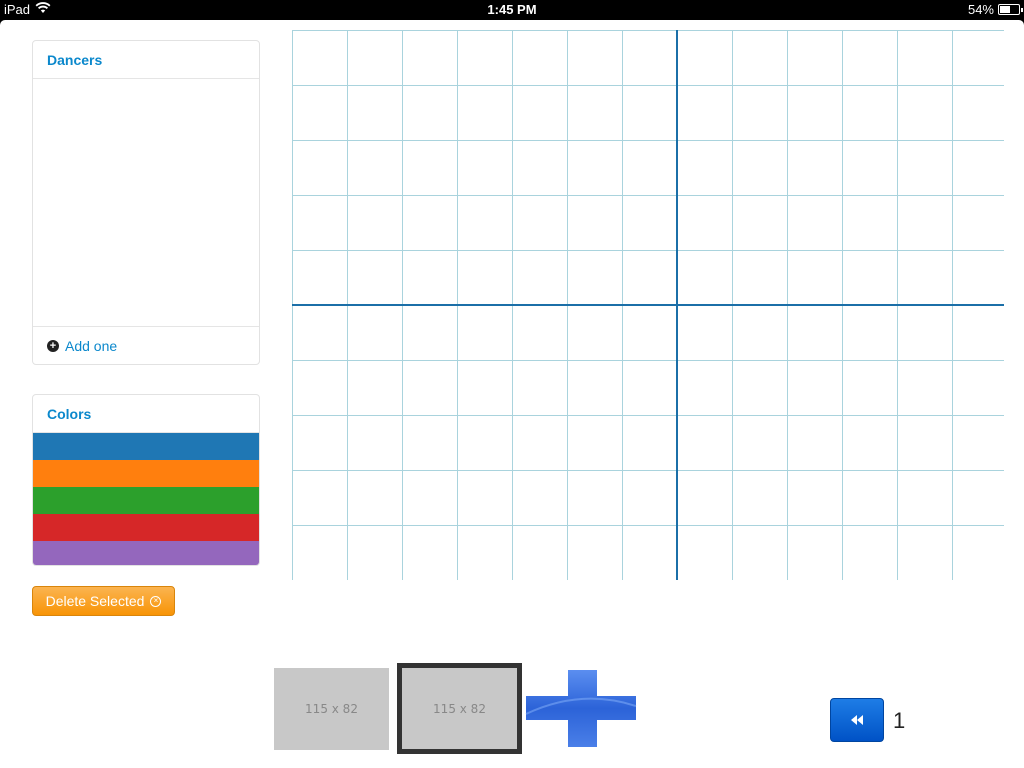 The height and width of the screenshot is (768, 1024). I want to click on formation-thumbnail: 115 x 82, so click(331, 709).